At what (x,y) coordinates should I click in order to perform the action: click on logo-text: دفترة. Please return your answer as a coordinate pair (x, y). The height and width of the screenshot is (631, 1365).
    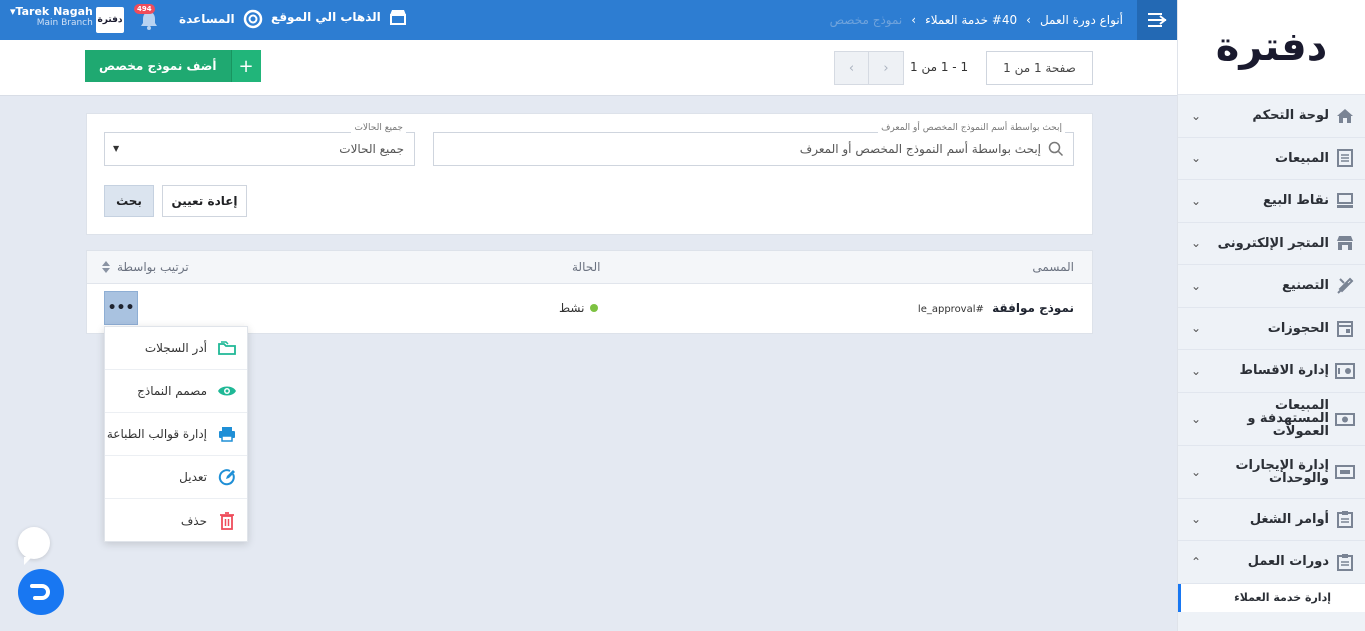
    Looking at the image, I should click on (1272, 47).